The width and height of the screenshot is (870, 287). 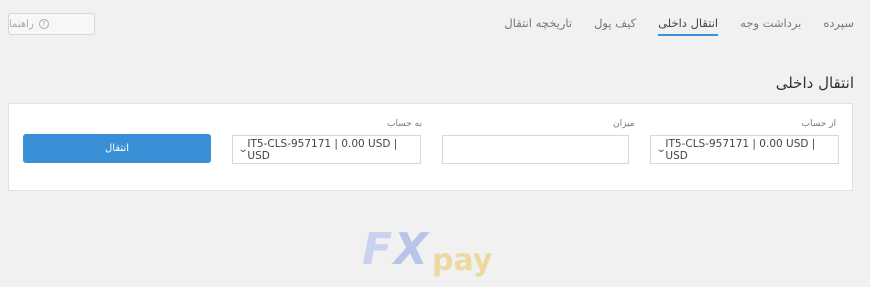 I want to click on from-account-select: ⌄ IT5-CLS-957171 | 0.00 USD | USD, so click(x=744, y=149).